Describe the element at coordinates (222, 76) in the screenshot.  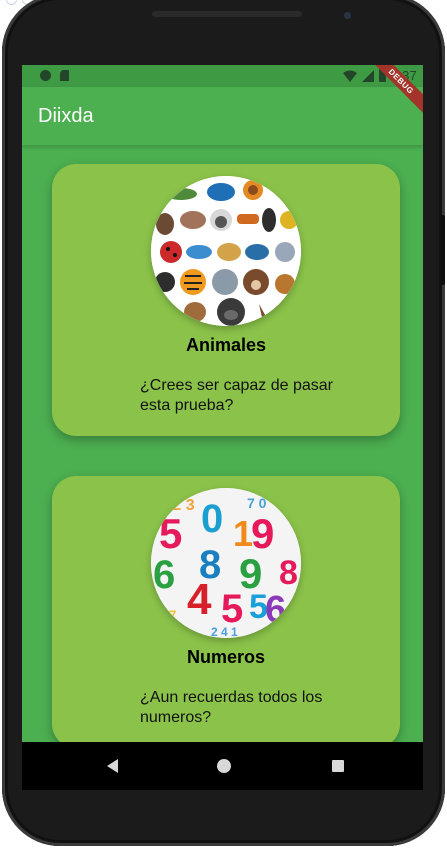
I see `status-bar: 1:37` at that location.